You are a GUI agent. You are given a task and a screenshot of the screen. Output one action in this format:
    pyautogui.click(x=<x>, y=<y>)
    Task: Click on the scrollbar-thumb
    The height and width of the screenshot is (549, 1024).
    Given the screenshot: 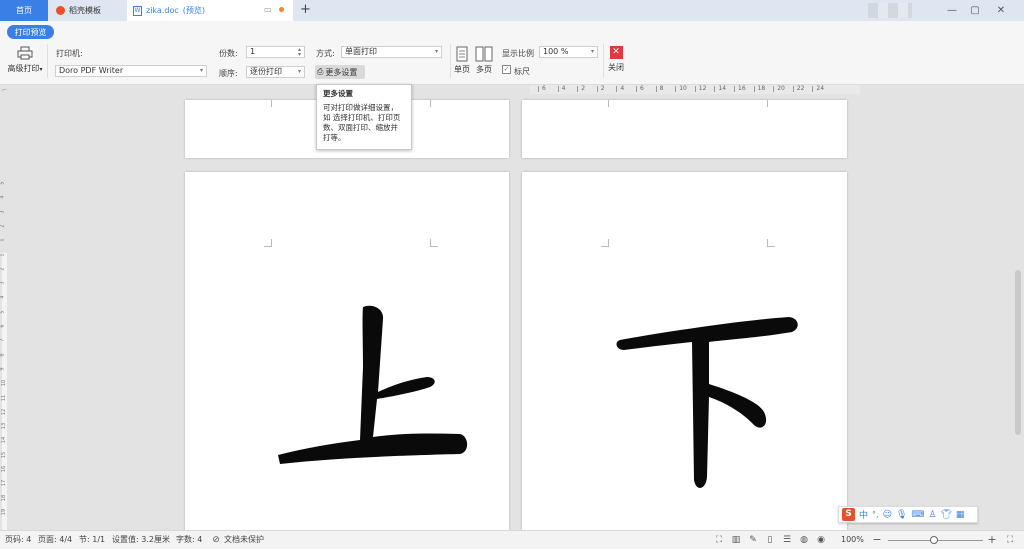 What is the action you would take?
    pyautogui.click(x=1018, y=352)
    